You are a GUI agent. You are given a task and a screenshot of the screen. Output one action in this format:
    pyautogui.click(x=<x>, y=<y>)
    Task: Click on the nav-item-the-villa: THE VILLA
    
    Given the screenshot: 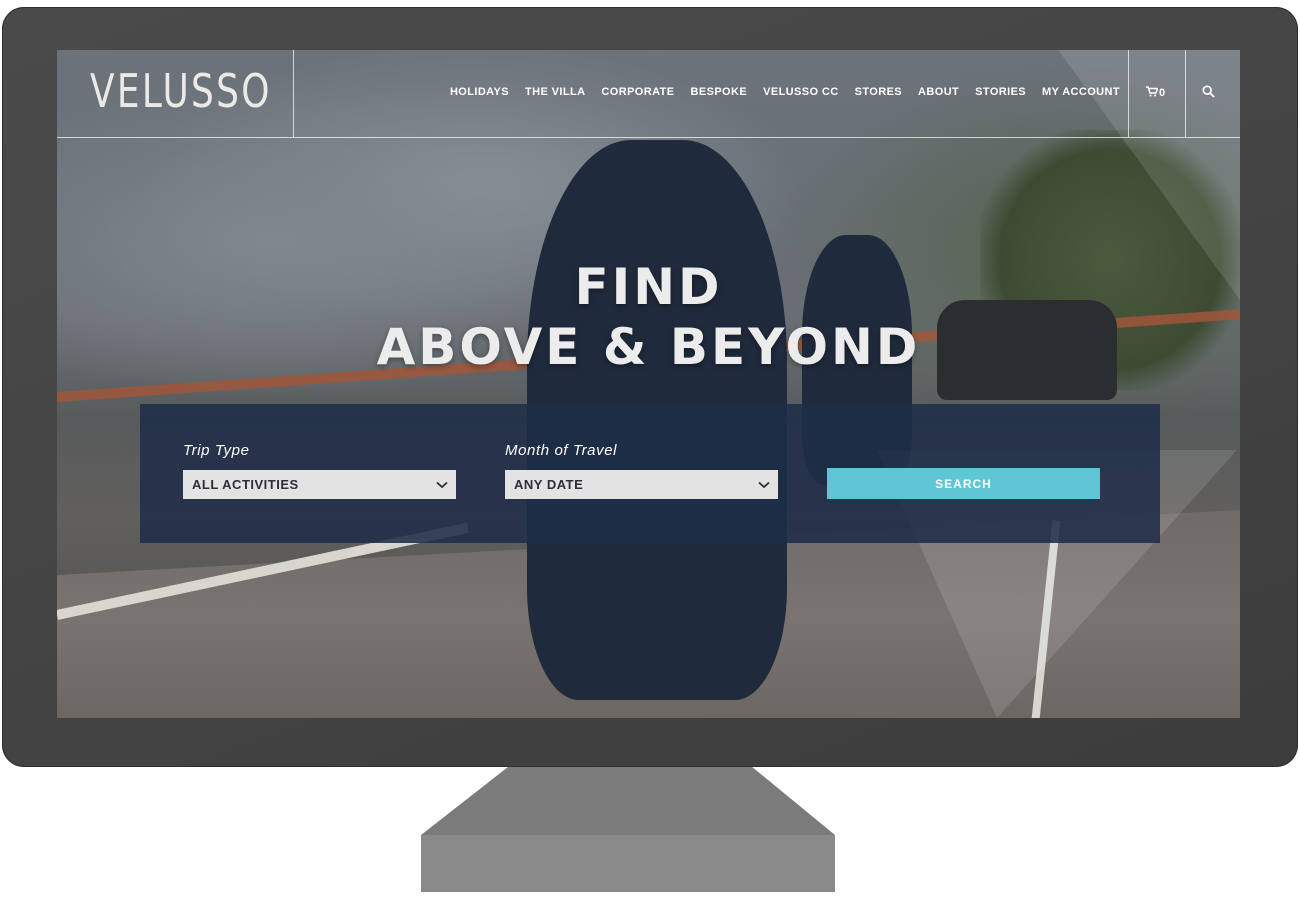 What is the action you would take?
    pyautogui.click(x=555, y=92)
    